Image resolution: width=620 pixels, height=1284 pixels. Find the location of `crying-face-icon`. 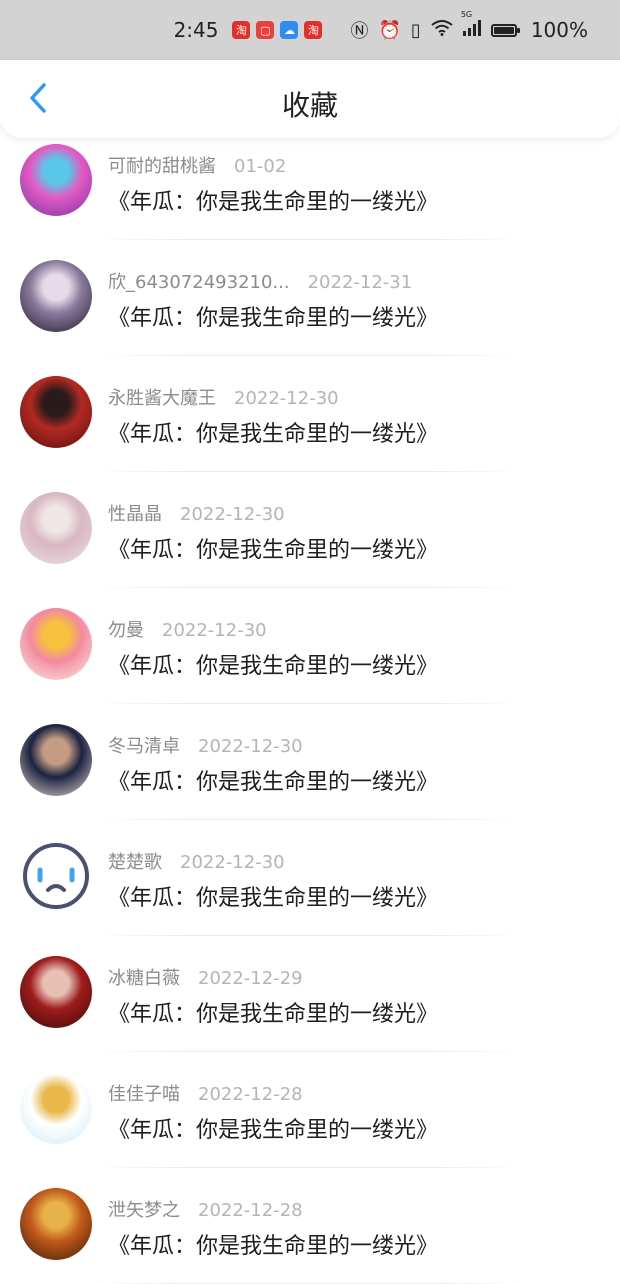

crying-face-icon is located at coordinates (56, 876).